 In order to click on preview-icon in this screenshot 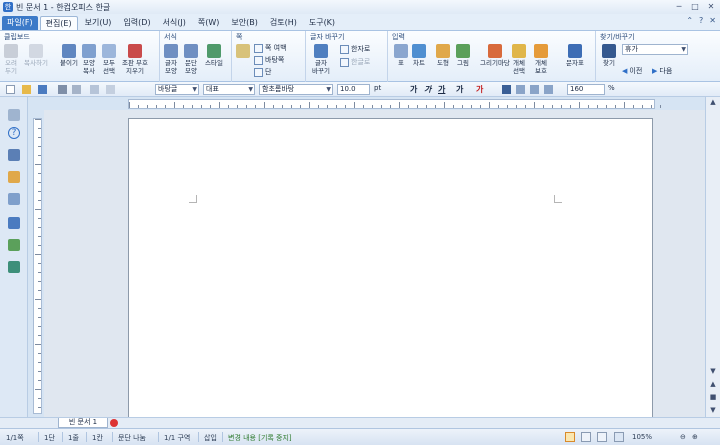, I will do `click(76, 89)`.